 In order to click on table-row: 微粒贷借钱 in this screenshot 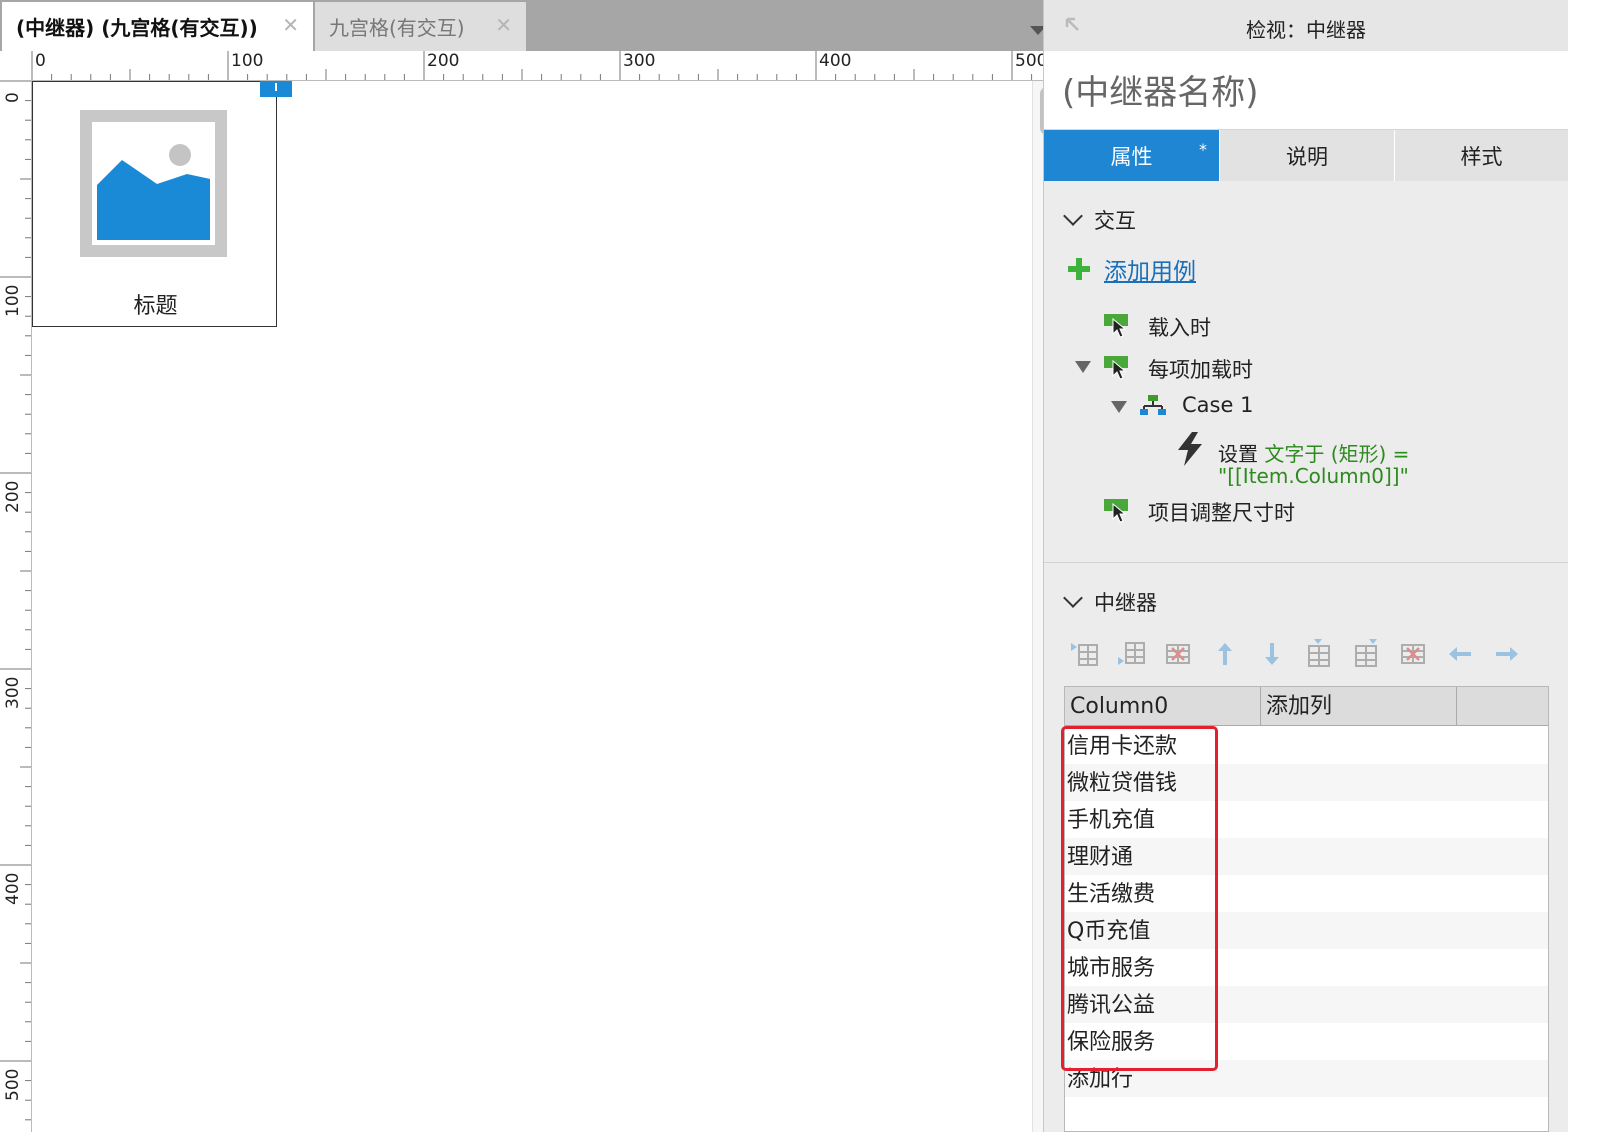, I will do `click(1306, 782)`.